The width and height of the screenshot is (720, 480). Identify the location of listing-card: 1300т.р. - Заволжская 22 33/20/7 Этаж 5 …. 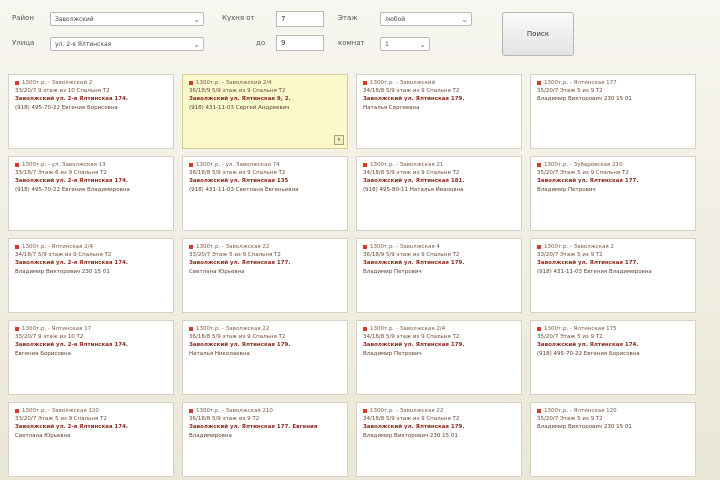
(265, 275).